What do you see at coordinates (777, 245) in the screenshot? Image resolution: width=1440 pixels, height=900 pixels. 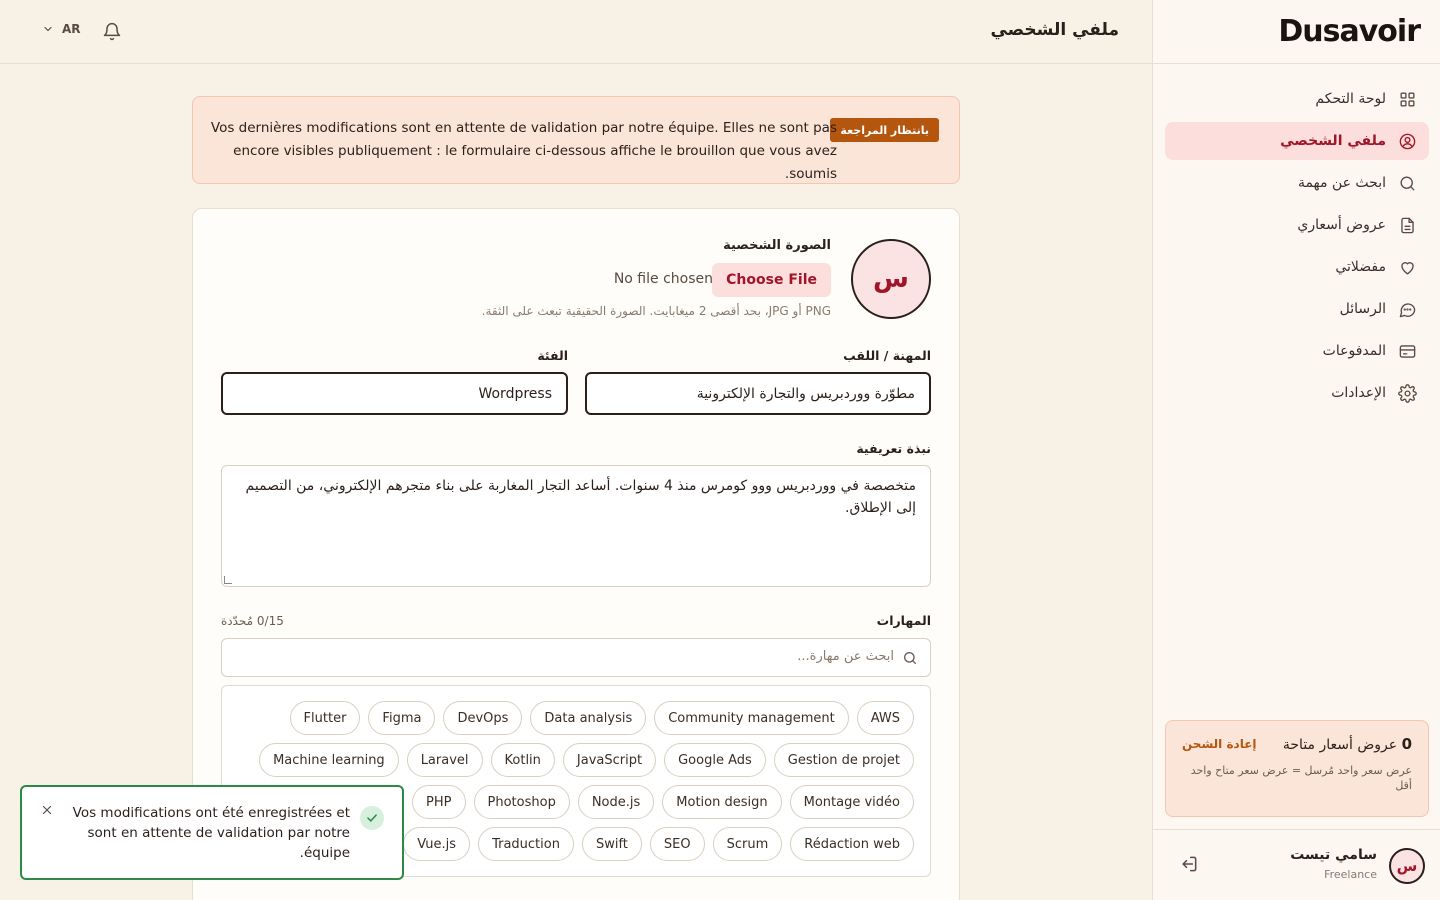 I see `photo-label: الصورة الشخصية` at bounding box center [777, 245].